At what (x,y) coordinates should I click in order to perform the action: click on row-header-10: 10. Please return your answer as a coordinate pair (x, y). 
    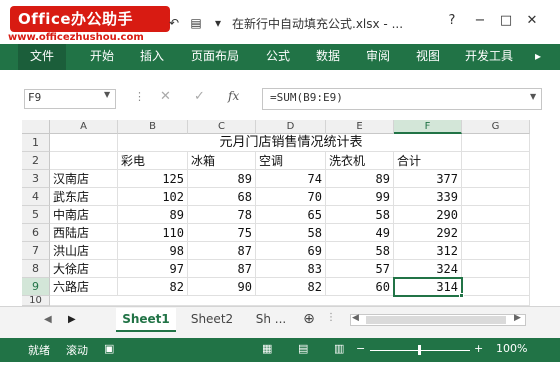
    Looking at the image, I should click on (36, 301).